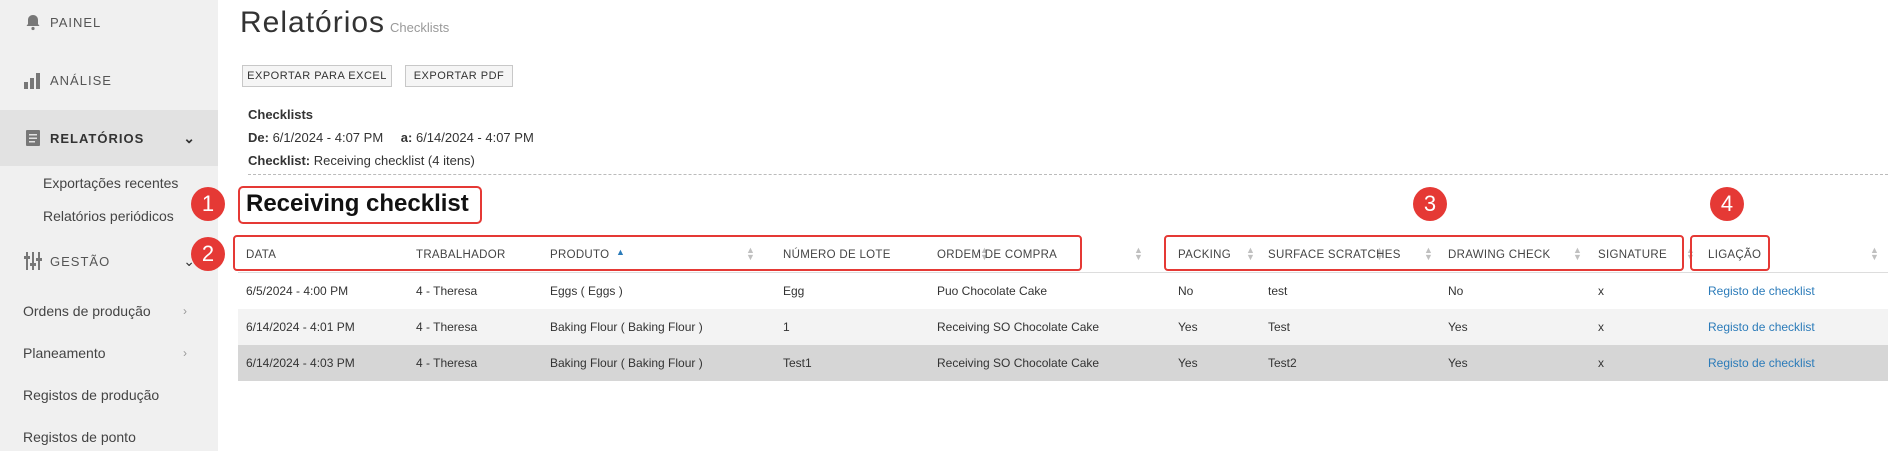 This screenshot has width=1888, height=451. Describe the element at coordinates (1730, 253) in the screenshot. I see `highlight-box-link-column` at that location.